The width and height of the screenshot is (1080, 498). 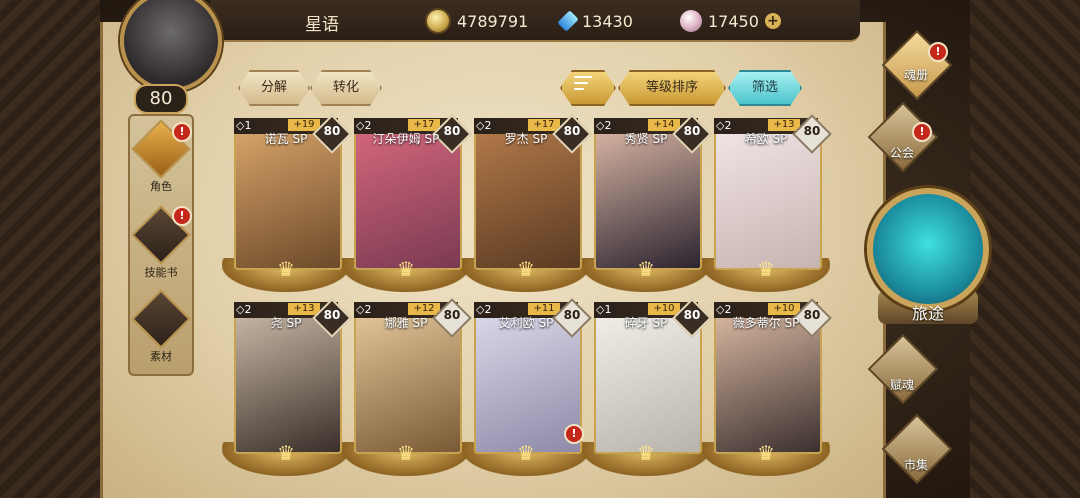 What do you see at coordinates (527, 387) in the screenshot?
I see `character-card: ◇2 +11 80 艾利欧 SP ♛!` at bounding box center [527, 387].